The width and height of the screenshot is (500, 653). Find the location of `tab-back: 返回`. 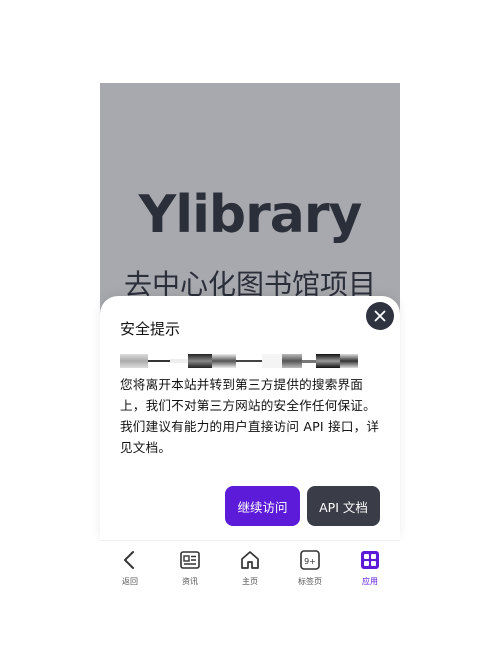

tab-back: 返回 is located at coordinates (130, 563).